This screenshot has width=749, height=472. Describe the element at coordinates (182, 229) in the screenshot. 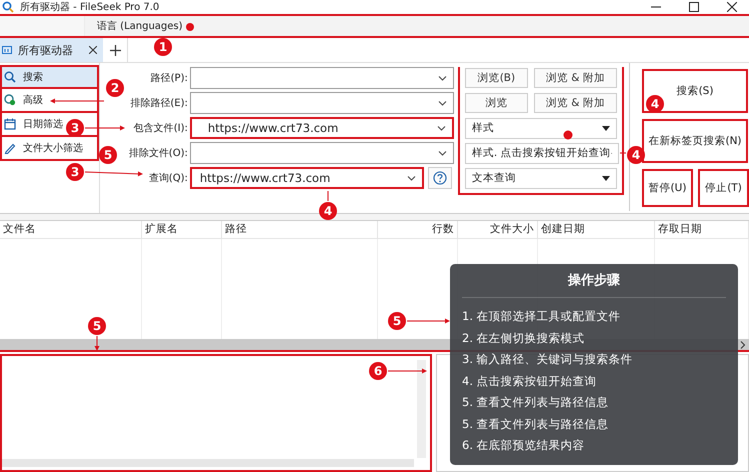

I see `column-header: 扩展名` at that location.